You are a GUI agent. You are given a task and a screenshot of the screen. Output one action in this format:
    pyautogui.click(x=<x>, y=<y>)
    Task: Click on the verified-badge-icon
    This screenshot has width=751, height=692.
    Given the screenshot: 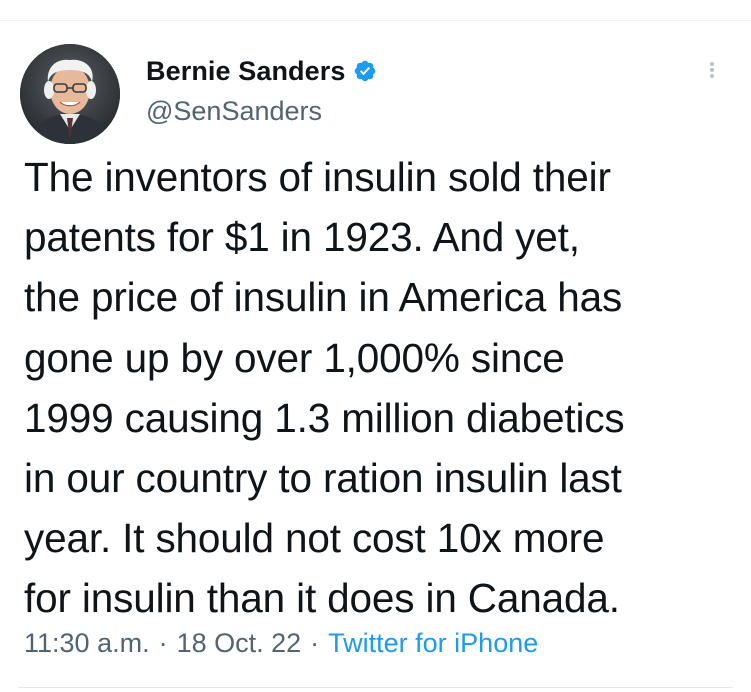 What is the action you would take?
    pyautogui.click(x=365, y=71)
    